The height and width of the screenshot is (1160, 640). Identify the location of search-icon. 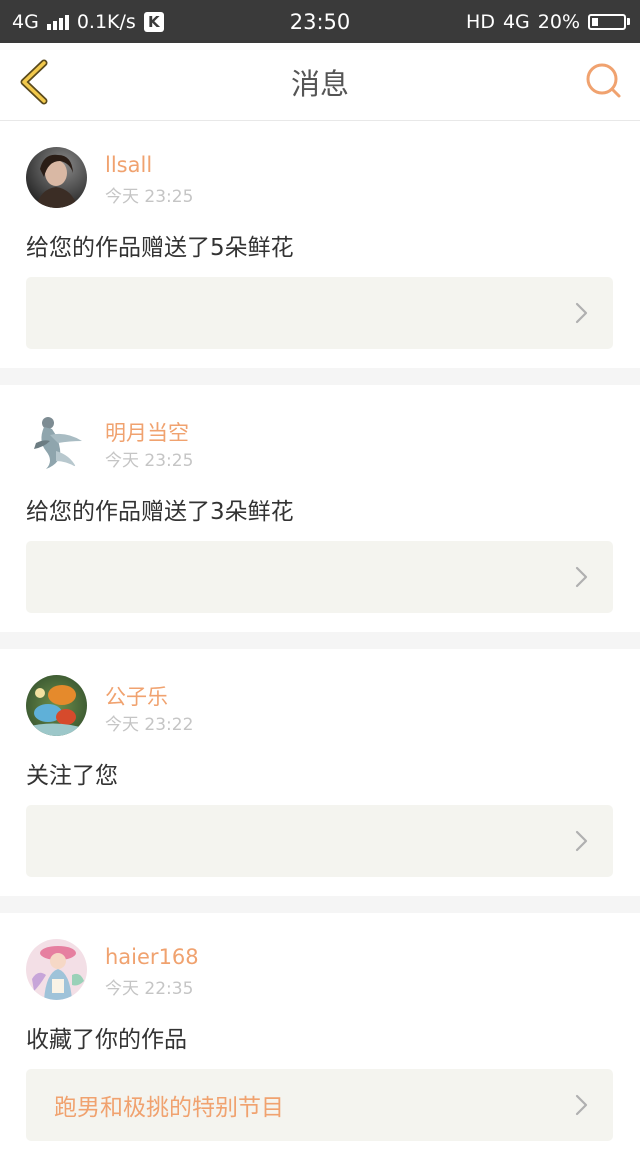
(604, 81).